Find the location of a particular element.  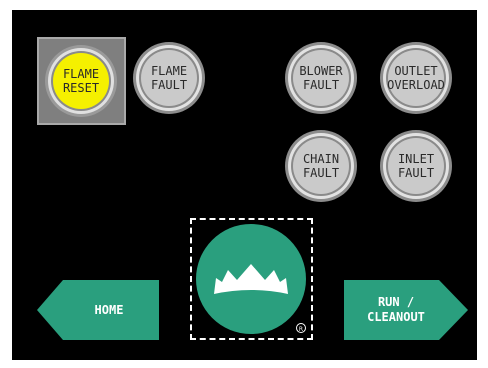

chain-fault-line2: FAULT is located at coordinates (321, 173).